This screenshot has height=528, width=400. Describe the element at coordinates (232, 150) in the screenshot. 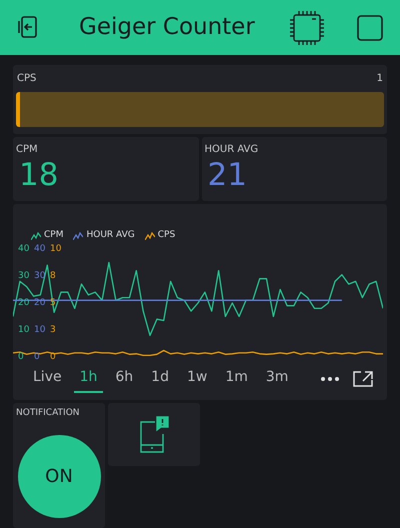

I see `value-label: HOUR AVG` at that location.